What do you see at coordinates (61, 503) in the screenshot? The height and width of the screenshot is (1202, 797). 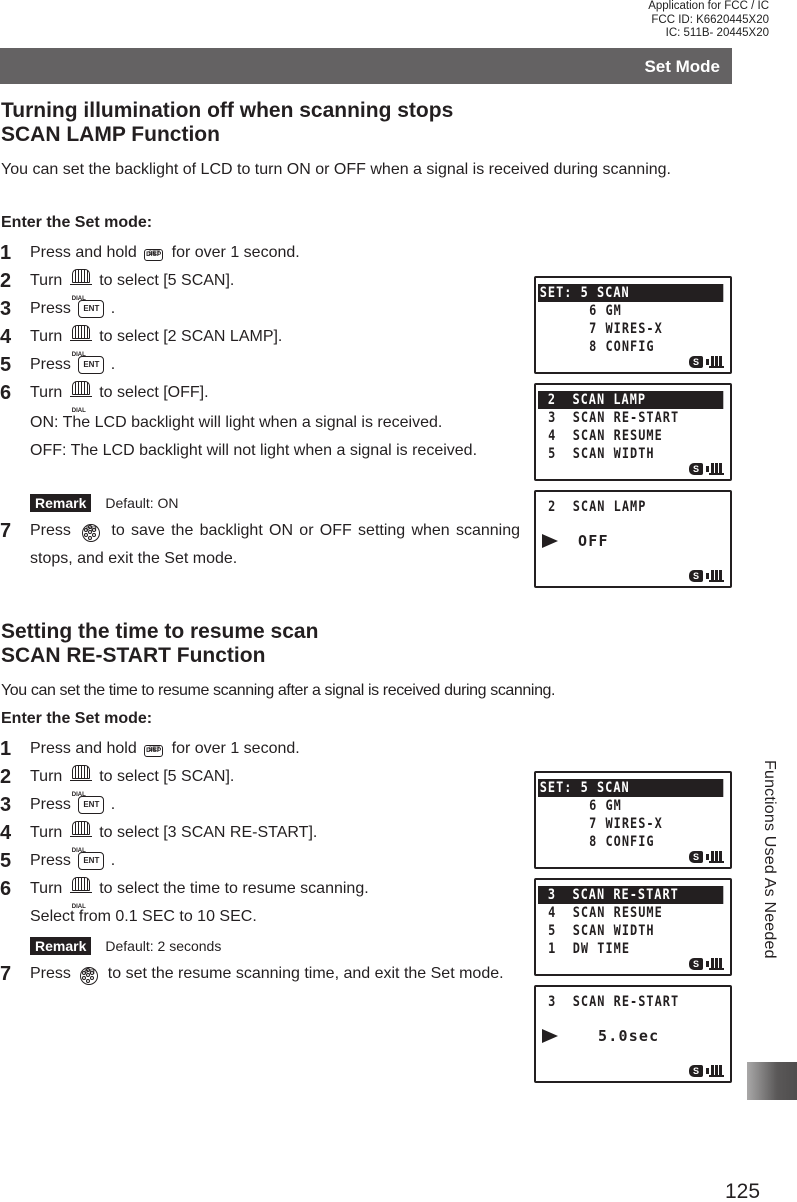 I see `remark-tag: Remark` at bounding box center [61, 503].